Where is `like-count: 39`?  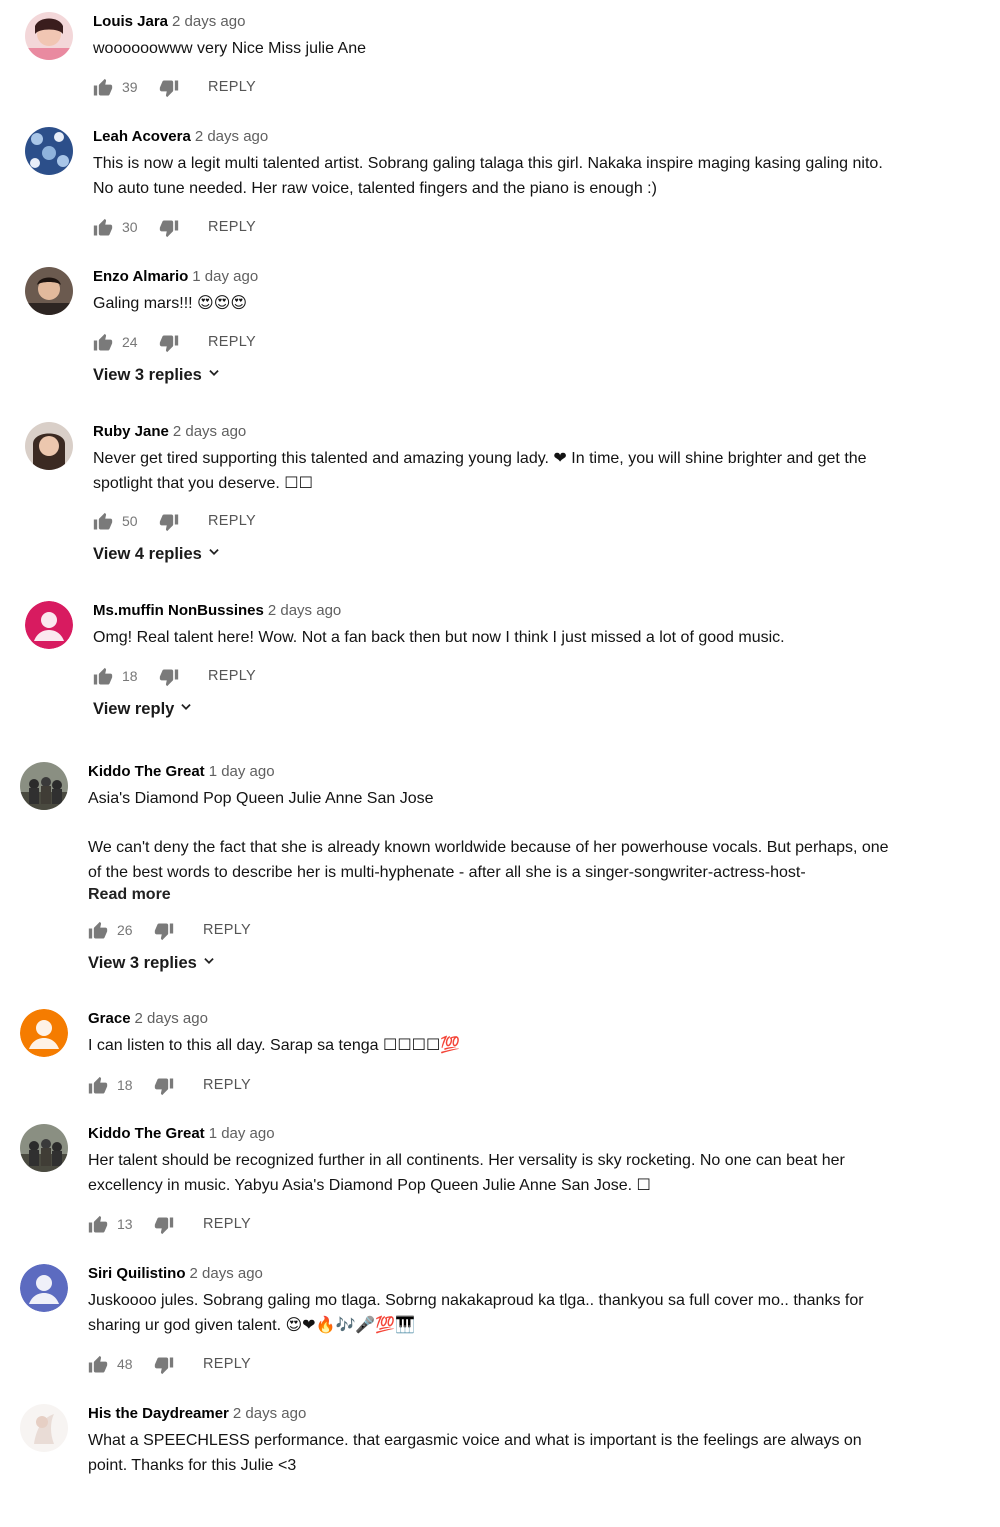
like-count: 39 is located at coordinates (130, 87).